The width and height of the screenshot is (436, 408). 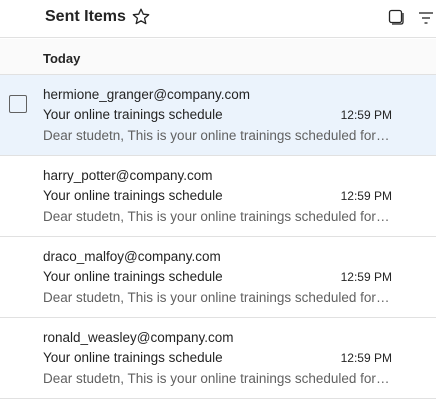 What do you see at coordinates (138, 337) in the screenshot?
I see `message-sender: ronald_weasley@company.com` at bounding box center [138, 337].